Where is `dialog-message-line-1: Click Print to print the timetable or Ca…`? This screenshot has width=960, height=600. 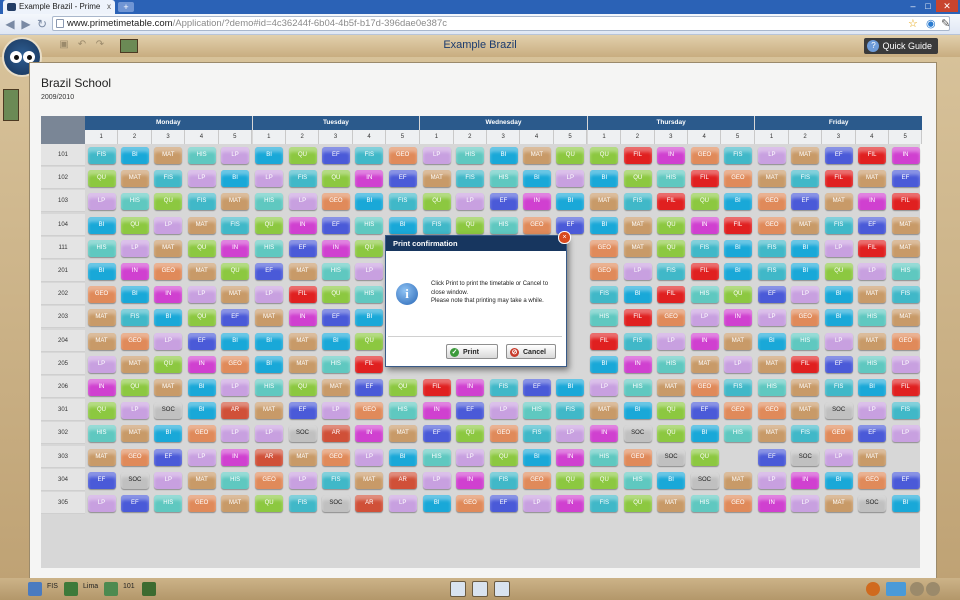 dialog-message-line-1: Click Print to print the timetable or Ca… is located at coordinates (490, 288).